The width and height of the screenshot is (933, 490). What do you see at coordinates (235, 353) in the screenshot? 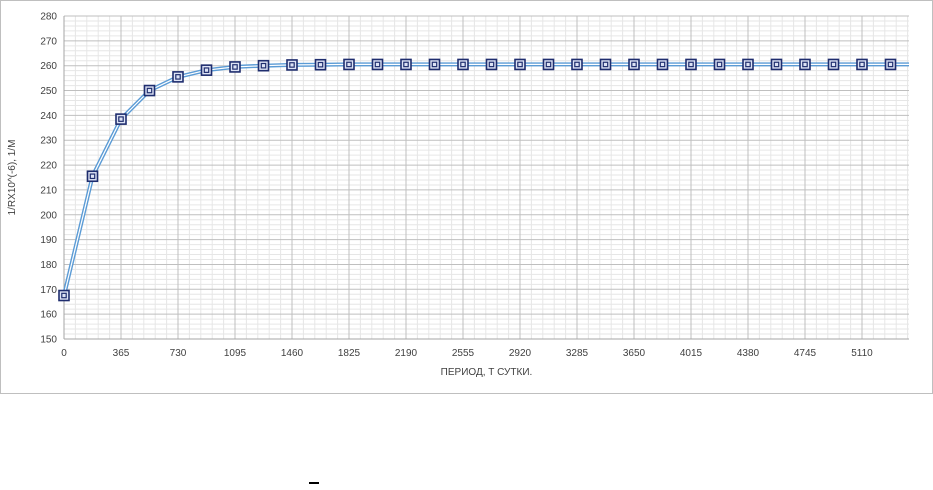
I see `x-tick-label: 1095` at bounding box center [235, 353].